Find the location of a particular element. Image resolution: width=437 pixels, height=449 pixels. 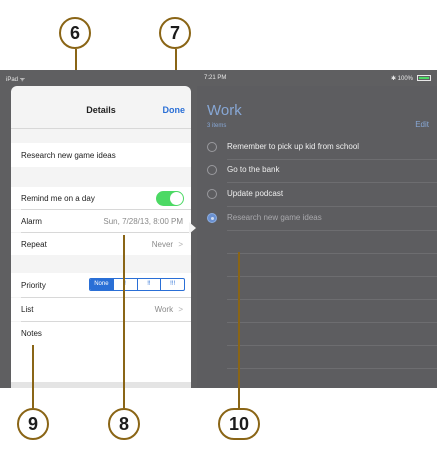

priority-segmented-control: None ! !! !!! is located at coordinates (137, 284).